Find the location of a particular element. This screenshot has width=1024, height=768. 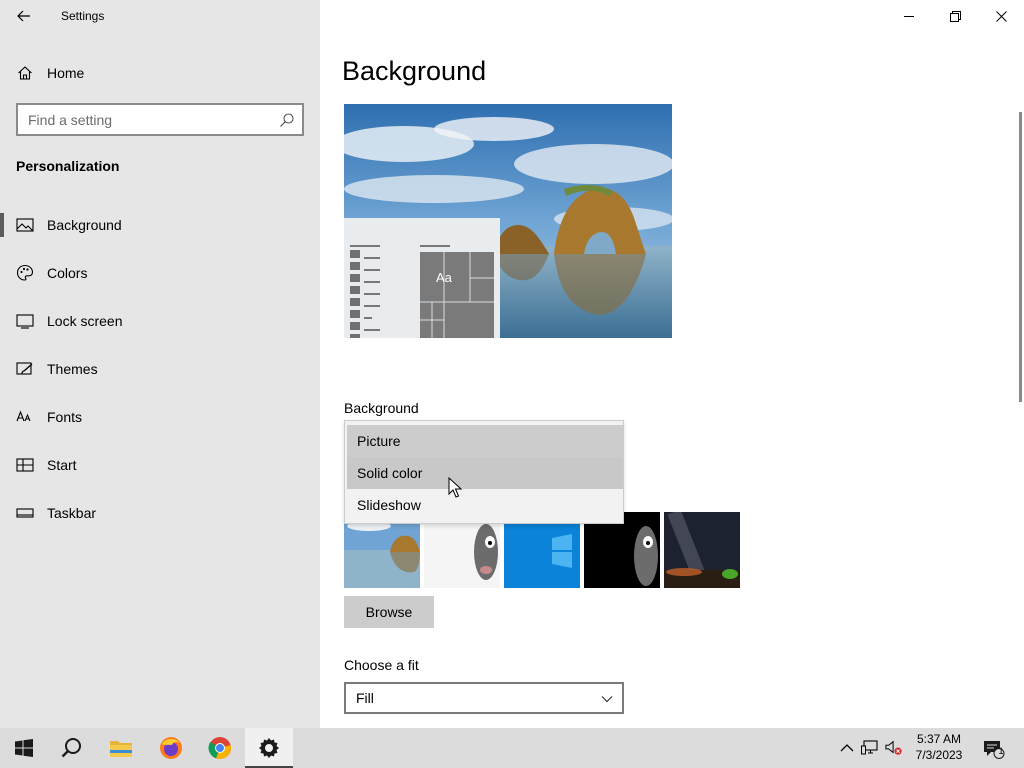

font-icon is located at coordinates (25, 417).